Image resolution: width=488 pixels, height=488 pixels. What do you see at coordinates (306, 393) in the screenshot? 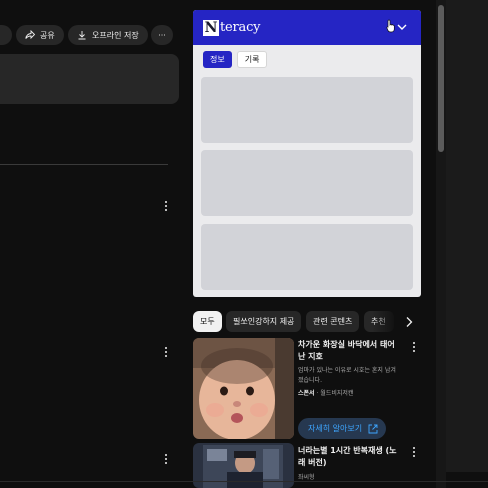
I see `sponsor-label: 스폰서` at bounding box center [306, 393].